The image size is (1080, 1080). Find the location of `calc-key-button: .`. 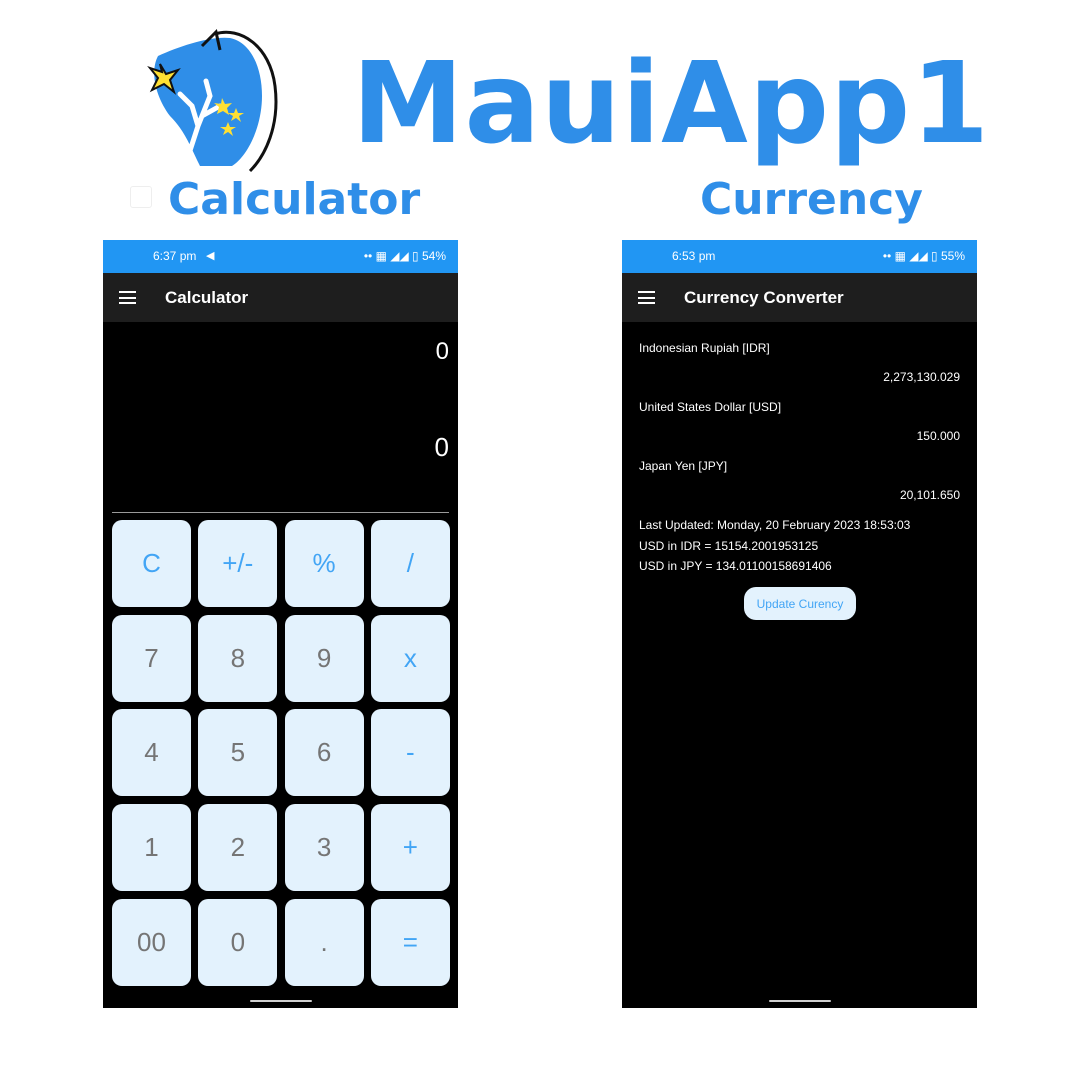

calc-key-button: . is located at coordinates (324, 942).